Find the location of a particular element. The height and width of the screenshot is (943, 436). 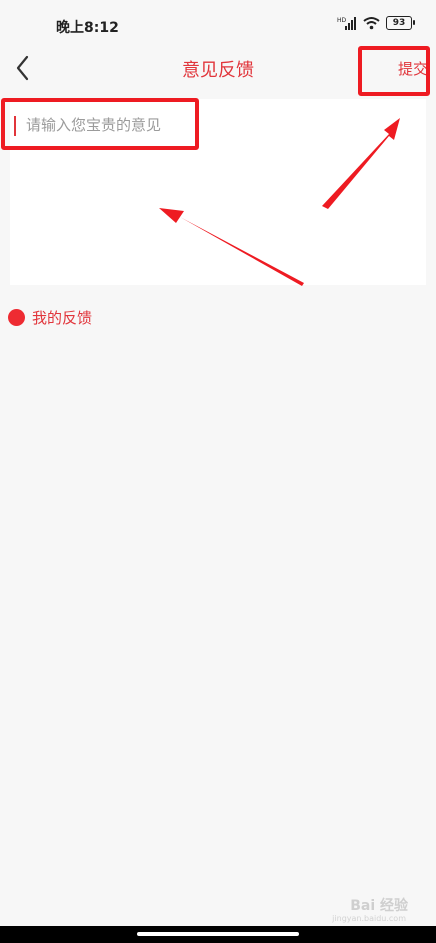

status-time: 晚上8:12 is located at coordinates (87, 28).